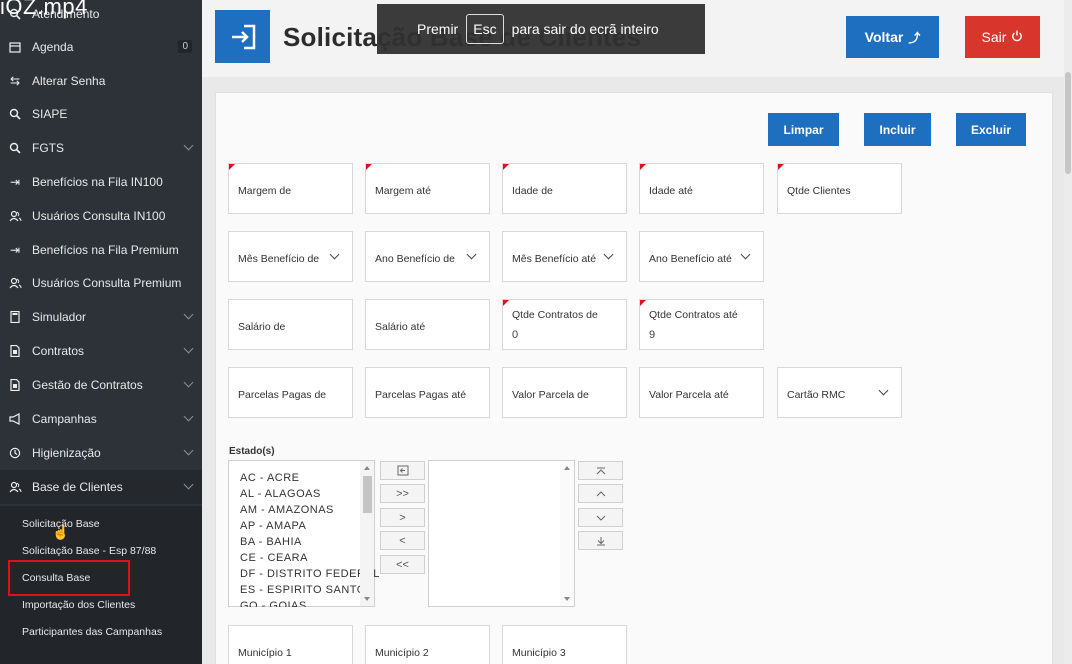 The image size is (1072, 664). What do you see at coordinates (101, 81) in the screenshot?
I see `sidebar-item-alterar-senha: ⇆ Alterar Senha` at bounding box center [101, 81].